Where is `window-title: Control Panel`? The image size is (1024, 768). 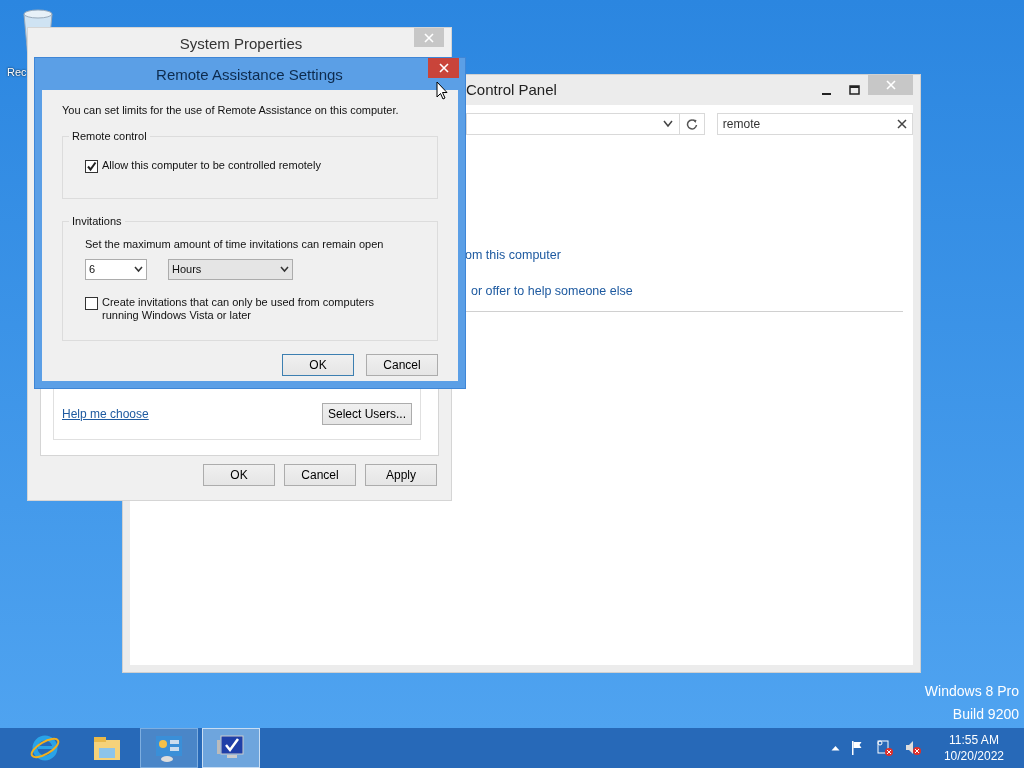 window-title: Control Panel is located at coordinates (512, 89).